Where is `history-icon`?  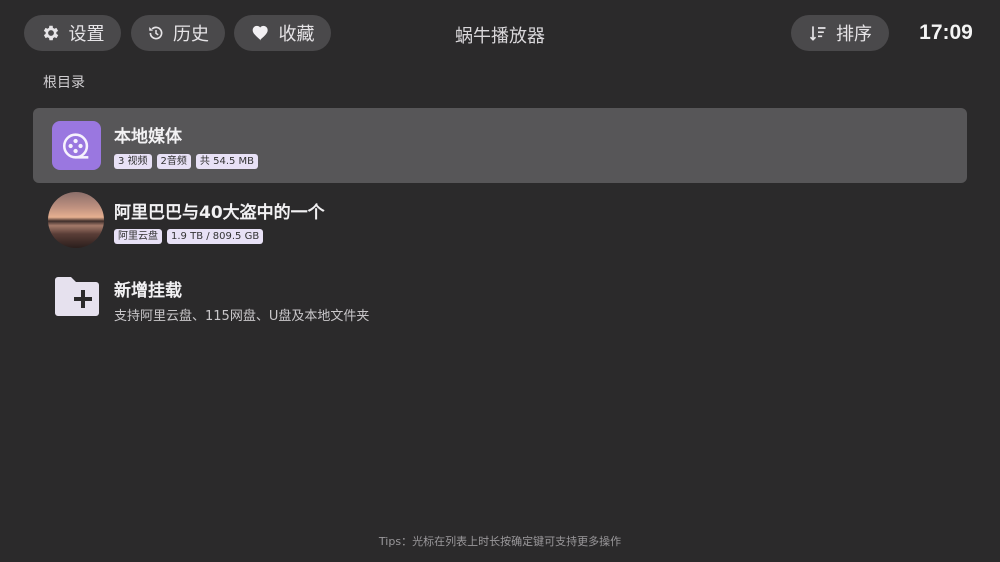
history-icon is located at coordinates (156, 33).